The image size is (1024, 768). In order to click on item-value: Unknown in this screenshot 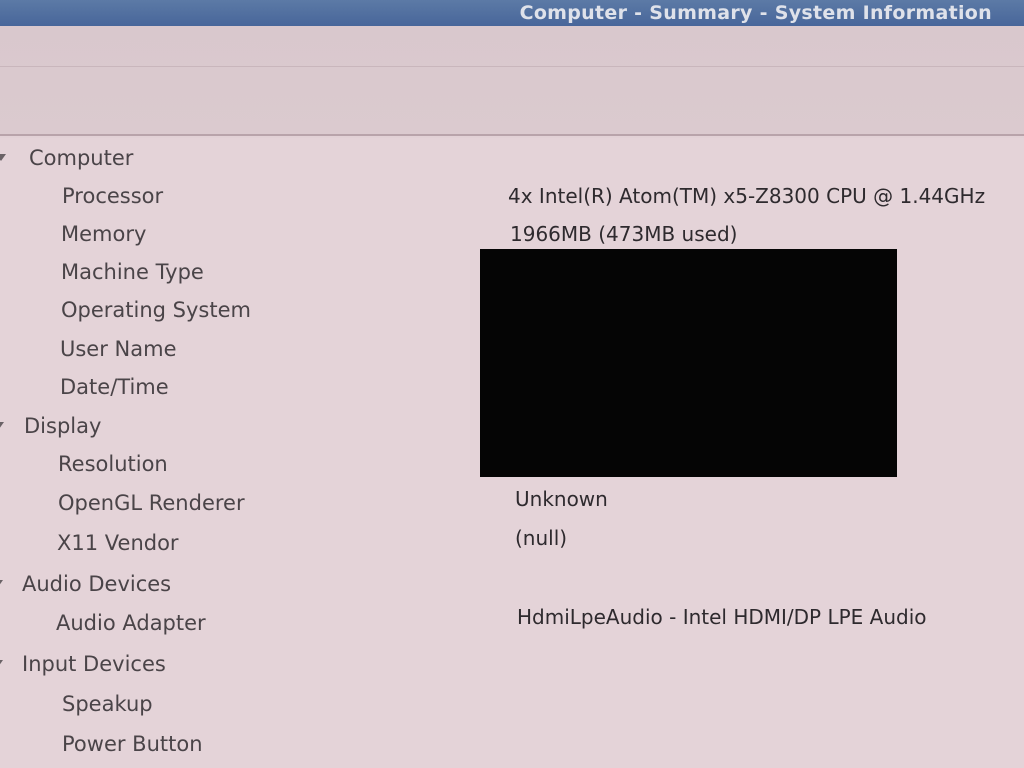, I will do `click(561, 499)`.